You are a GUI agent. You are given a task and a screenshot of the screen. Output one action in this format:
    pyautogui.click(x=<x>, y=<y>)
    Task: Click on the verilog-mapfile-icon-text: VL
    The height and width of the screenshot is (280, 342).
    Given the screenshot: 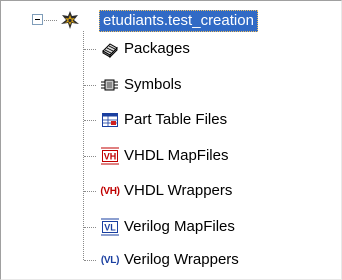 What is the action you would take?
    pyautogui.click(x=110, y=228)
    